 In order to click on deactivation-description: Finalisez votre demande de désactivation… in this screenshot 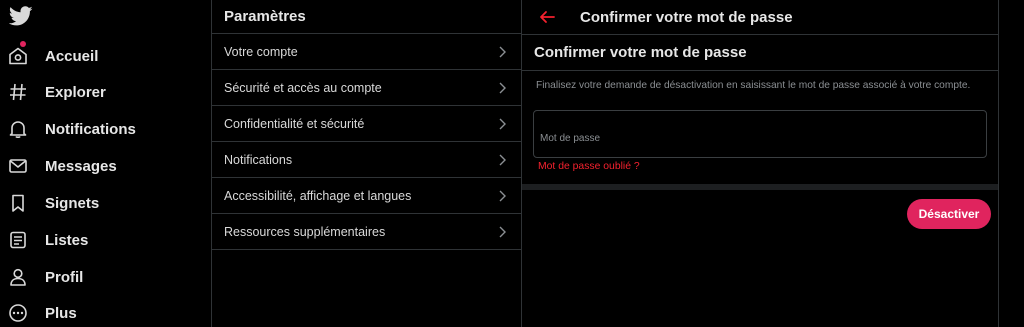, I will do `click(753, 85)`.